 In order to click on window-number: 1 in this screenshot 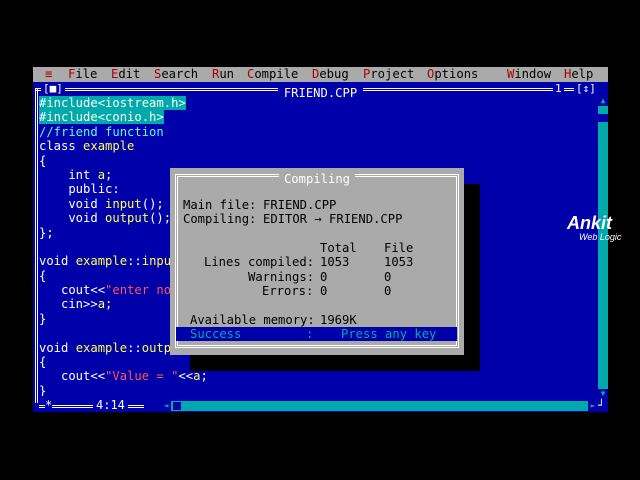, I will do `click(558, 89)`.